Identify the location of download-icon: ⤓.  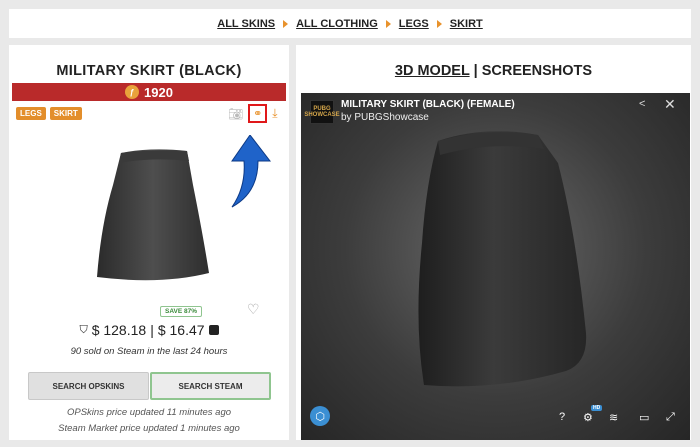
(274, 113).